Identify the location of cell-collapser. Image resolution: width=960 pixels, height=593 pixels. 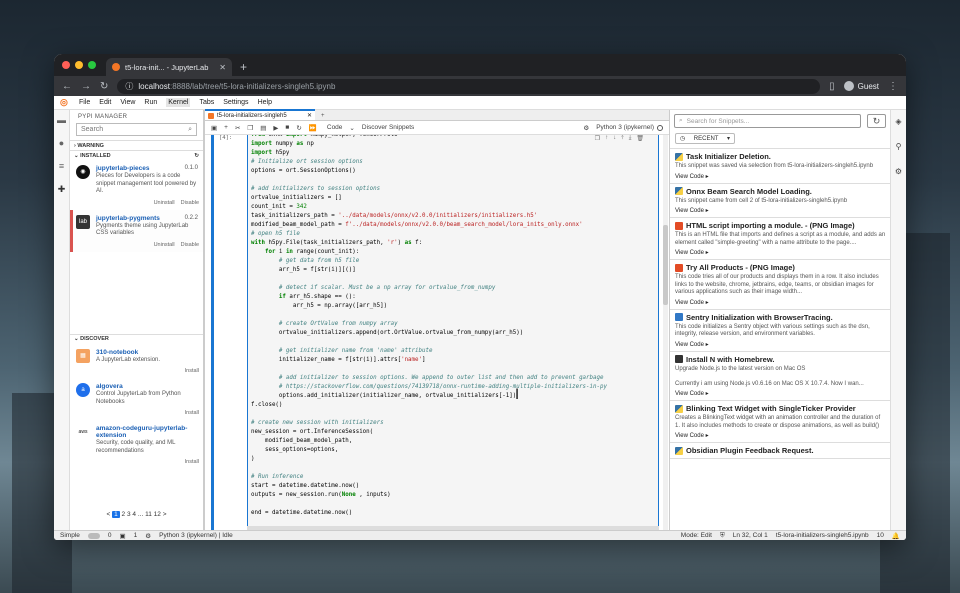
(212, 332).